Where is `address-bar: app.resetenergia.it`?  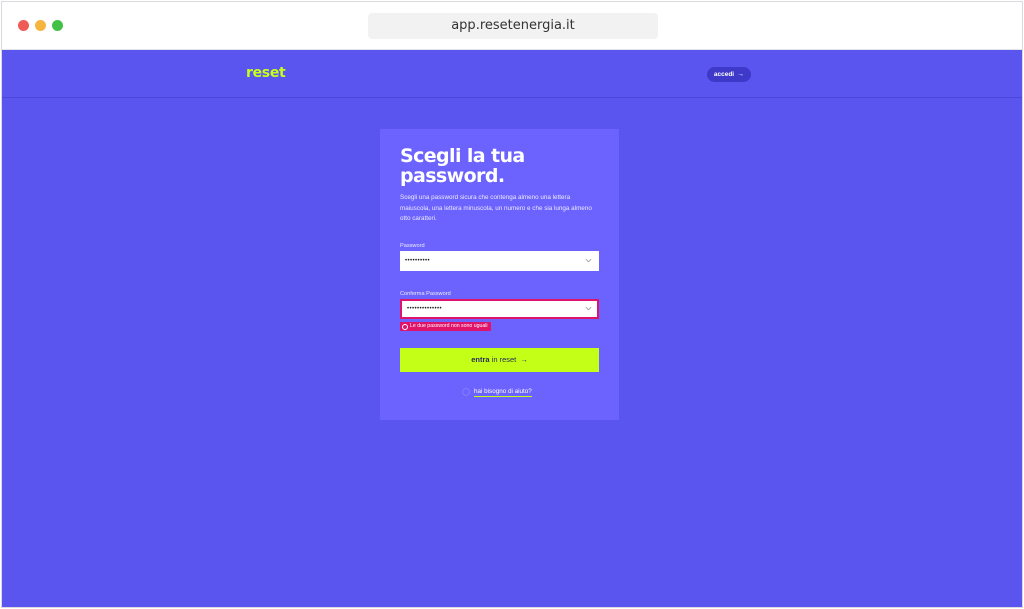
address-bar: app.resetenergia.it is located at coordinates (513, 26).